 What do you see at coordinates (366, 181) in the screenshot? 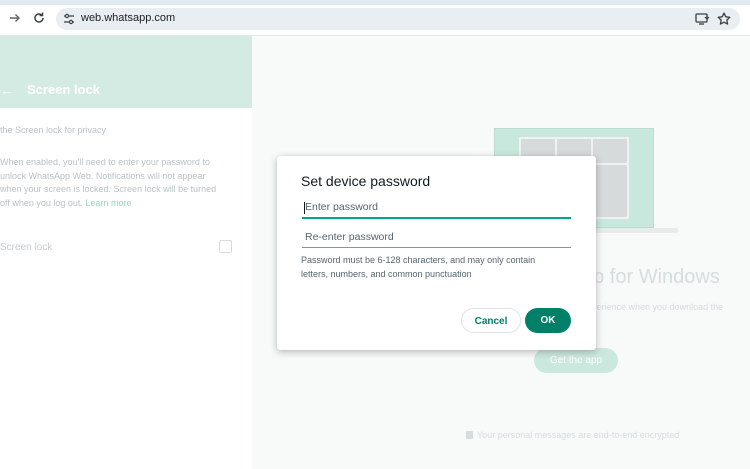
I see `dialog-title: Set device password` at bounding box center [366, 181].